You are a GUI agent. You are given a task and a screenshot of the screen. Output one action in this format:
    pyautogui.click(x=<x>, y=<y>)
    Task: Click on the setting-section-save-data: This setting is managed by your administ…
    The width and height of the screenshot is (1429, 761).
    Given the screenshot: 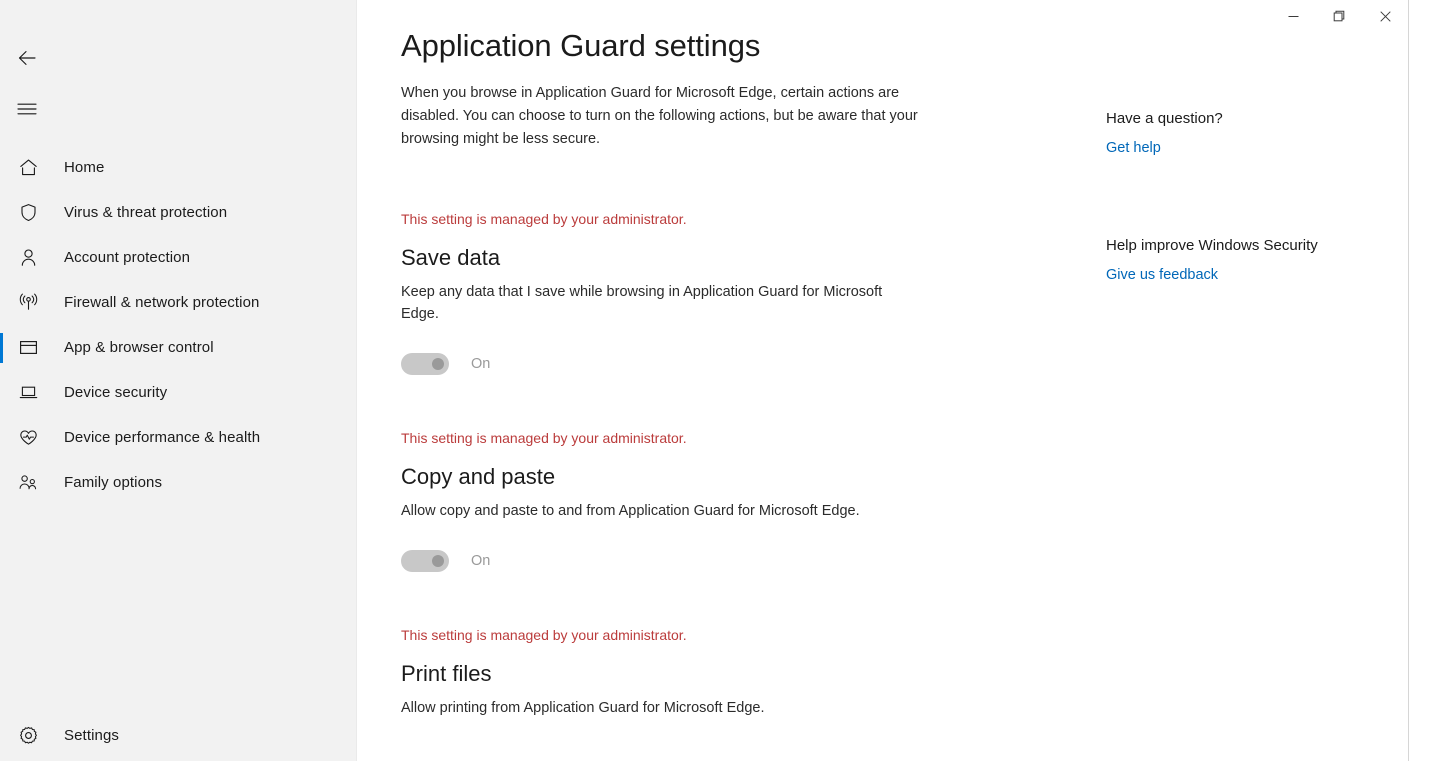 What is the action you would take?
    pyautogui.click(x=701, y=292)
    